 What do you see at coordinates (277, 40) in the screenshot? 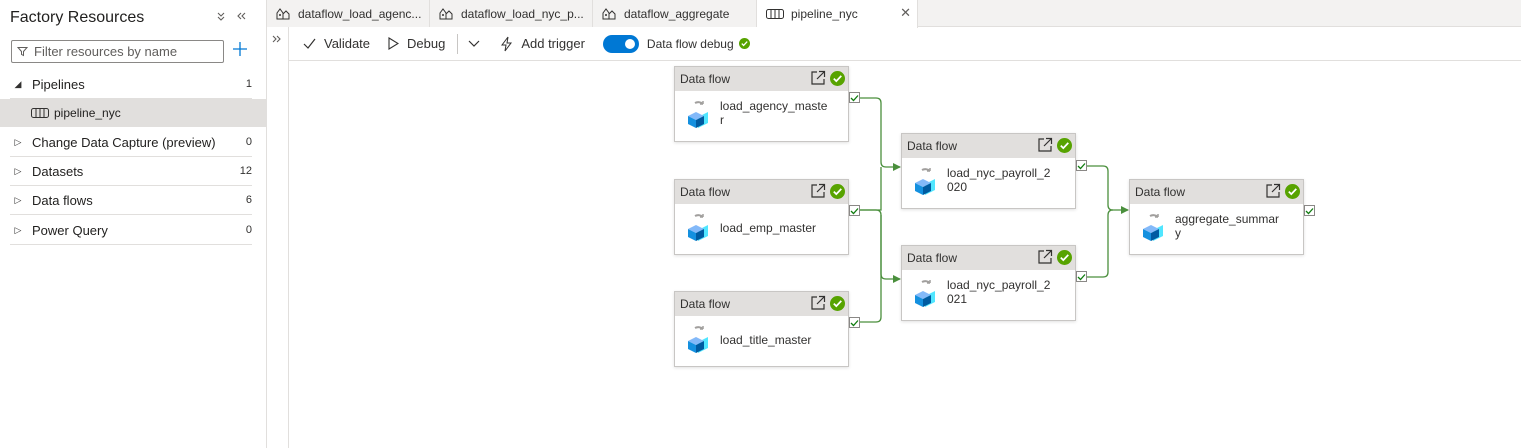
I see `expand-panel-icon` at bounding box center [277, 40].